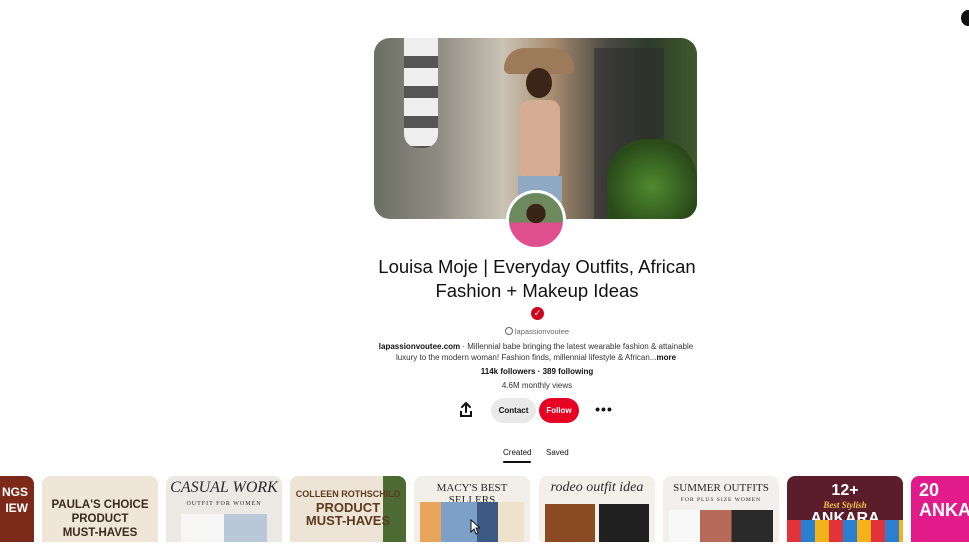  I want to click on pin-card: rodeo outfit idea, so click(597, 509).